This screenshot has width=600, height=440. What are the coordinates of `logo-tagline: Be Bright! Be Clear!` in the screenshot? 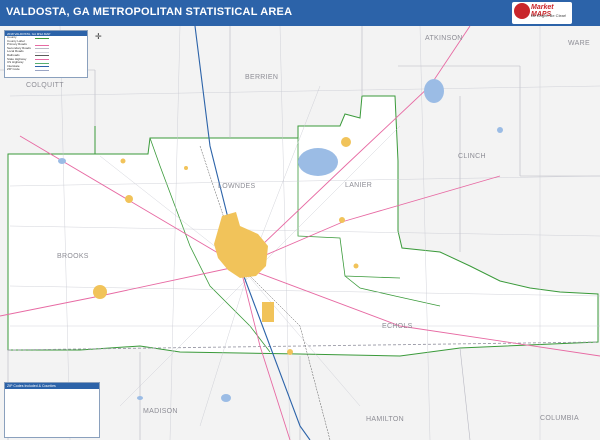 It's located at (549, 15).